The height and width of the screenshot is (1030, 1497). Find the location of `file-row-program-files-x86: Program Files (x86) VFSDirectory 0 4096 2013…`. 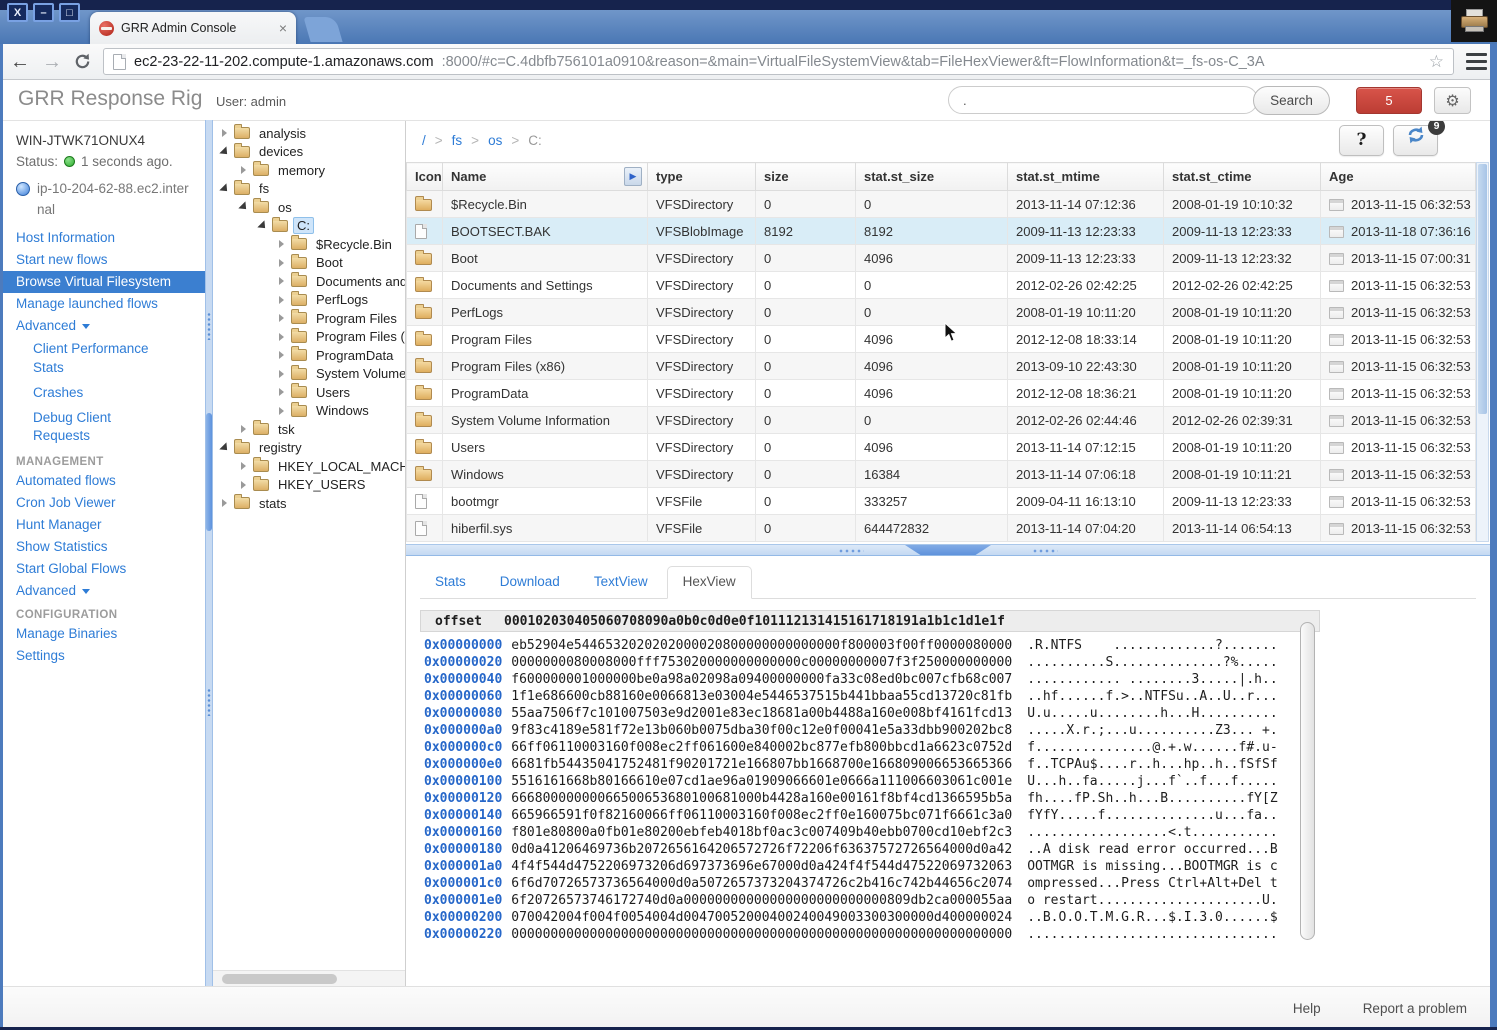

file-row-program-files-x86: Program Files (x86) VFSDirectory 0 4096 2013… is located at coordinates (941, 366).